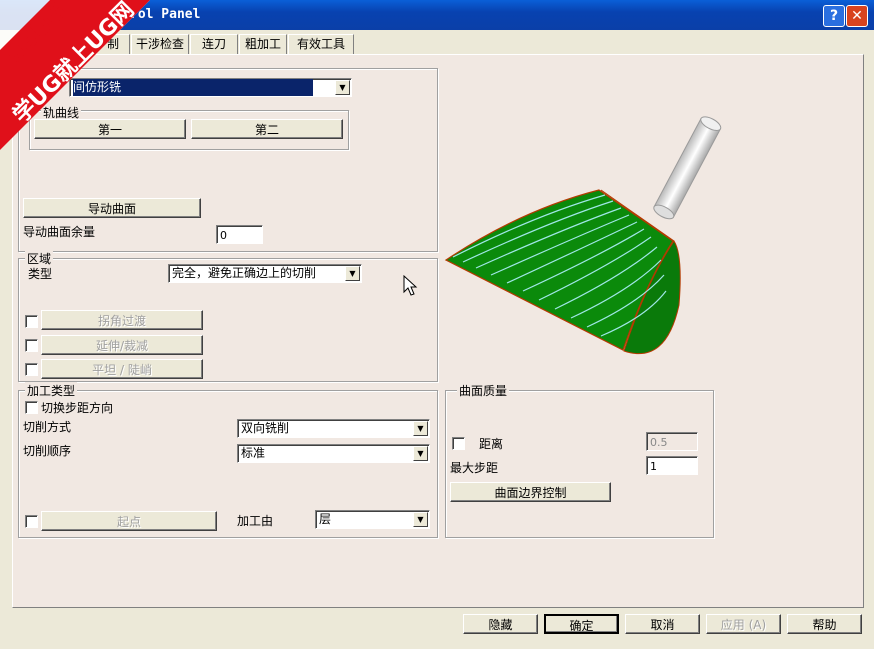 This screenshot has width=874, height=649. I want to click on toolpath-preview-image, so click(583, 235).